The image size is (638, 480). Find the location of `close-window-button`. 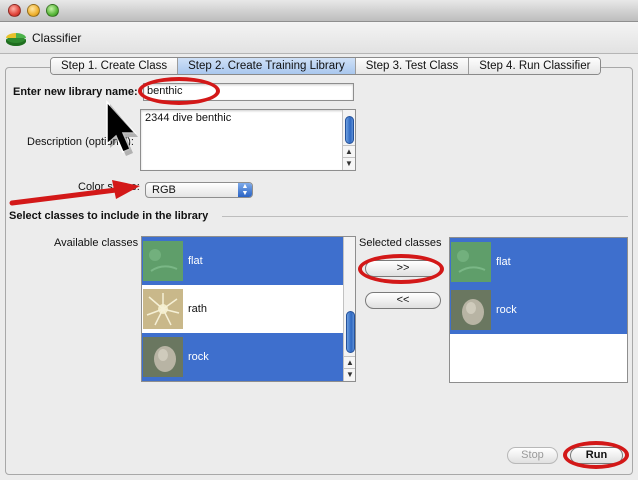

close-window-button is located at coordinates (14, 10).